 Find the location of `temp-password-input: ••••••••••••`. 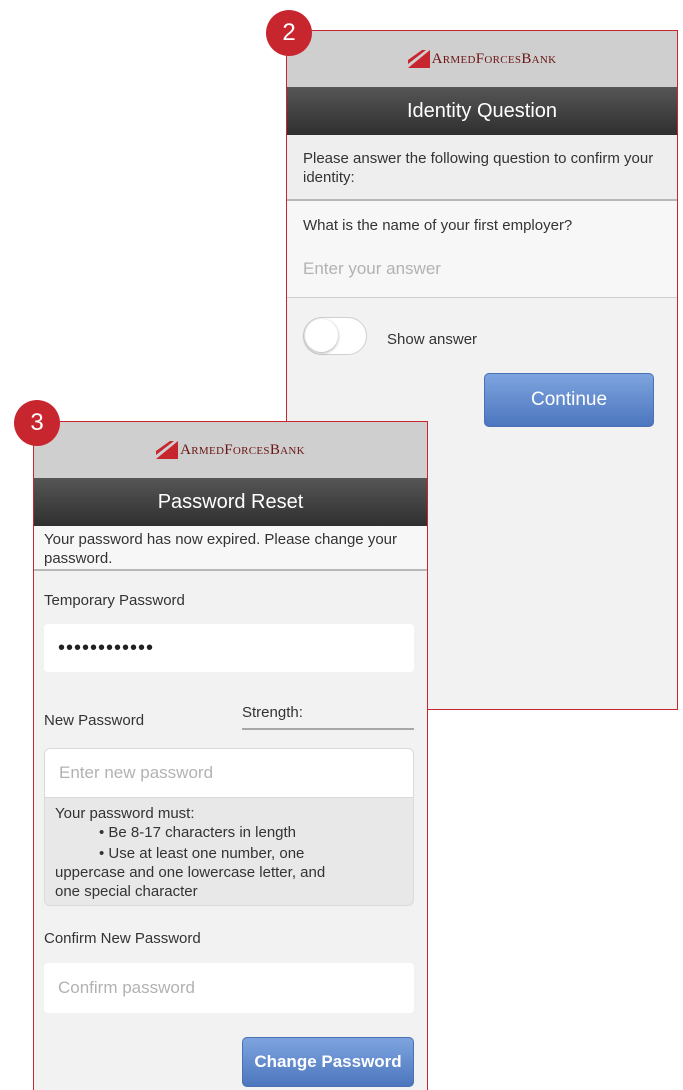

temp-password-input: •••••••••••• is located at coordinates (229, 648).